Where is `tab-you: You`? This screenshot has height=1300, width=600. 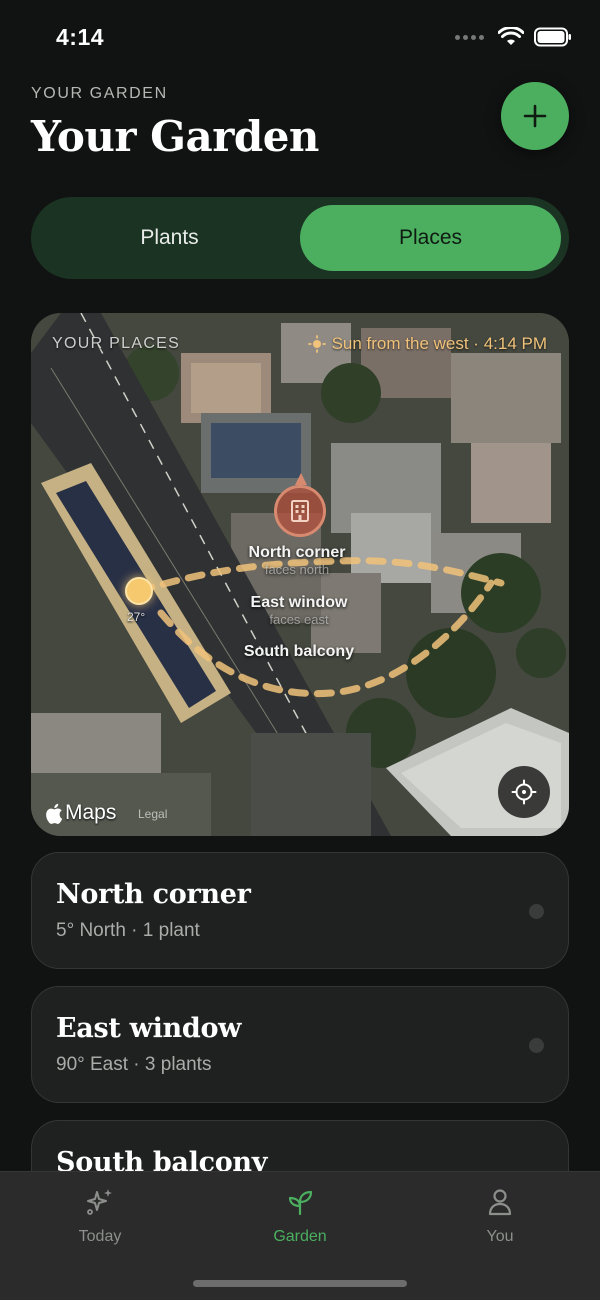 tab-you: You is located at coordinates (500, 1216).